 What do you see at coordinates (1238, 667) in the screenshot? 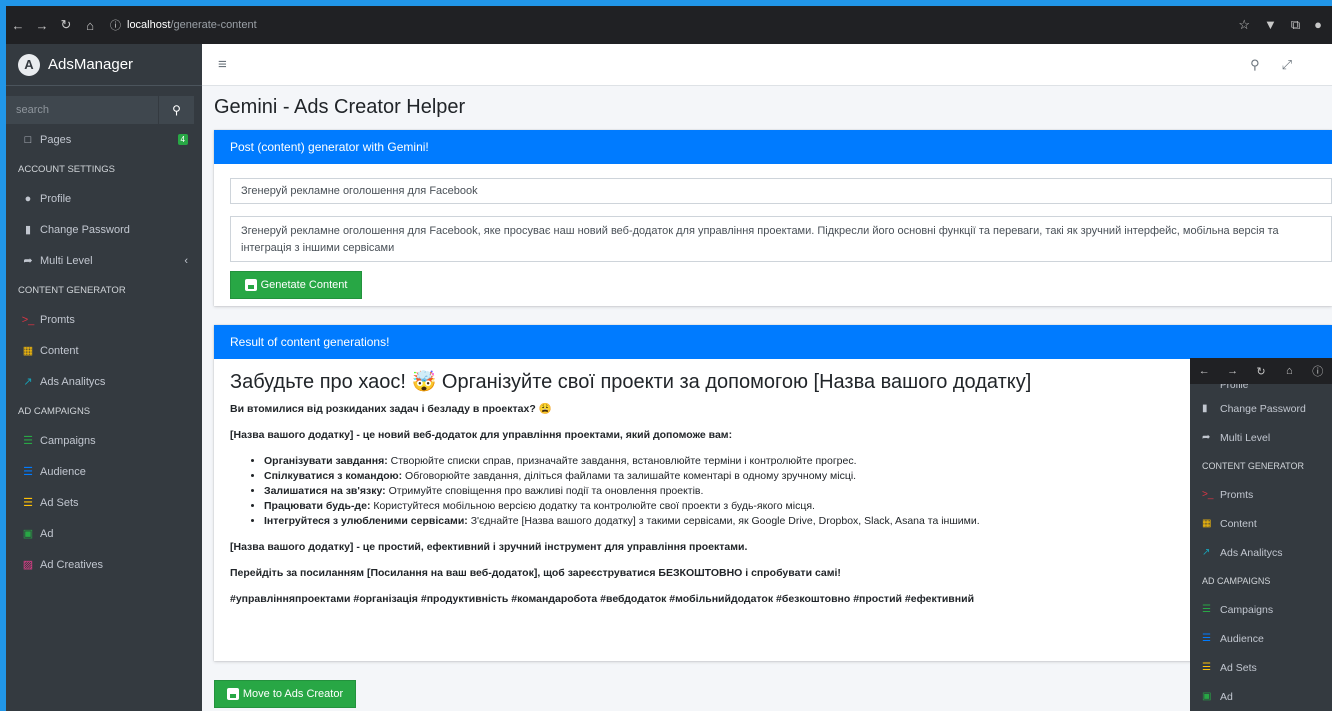
I see `overlay-item-label: Ad Sets` at bounding box center [1238, 667].